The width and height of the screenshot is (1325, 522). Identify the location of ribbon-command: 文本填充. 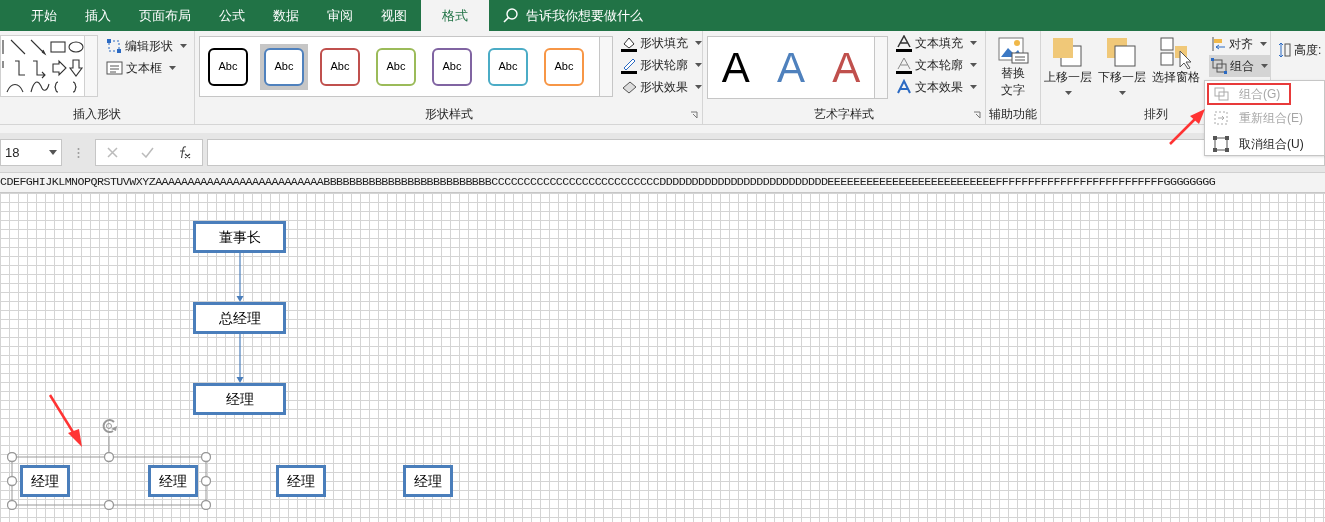
(936, 43).